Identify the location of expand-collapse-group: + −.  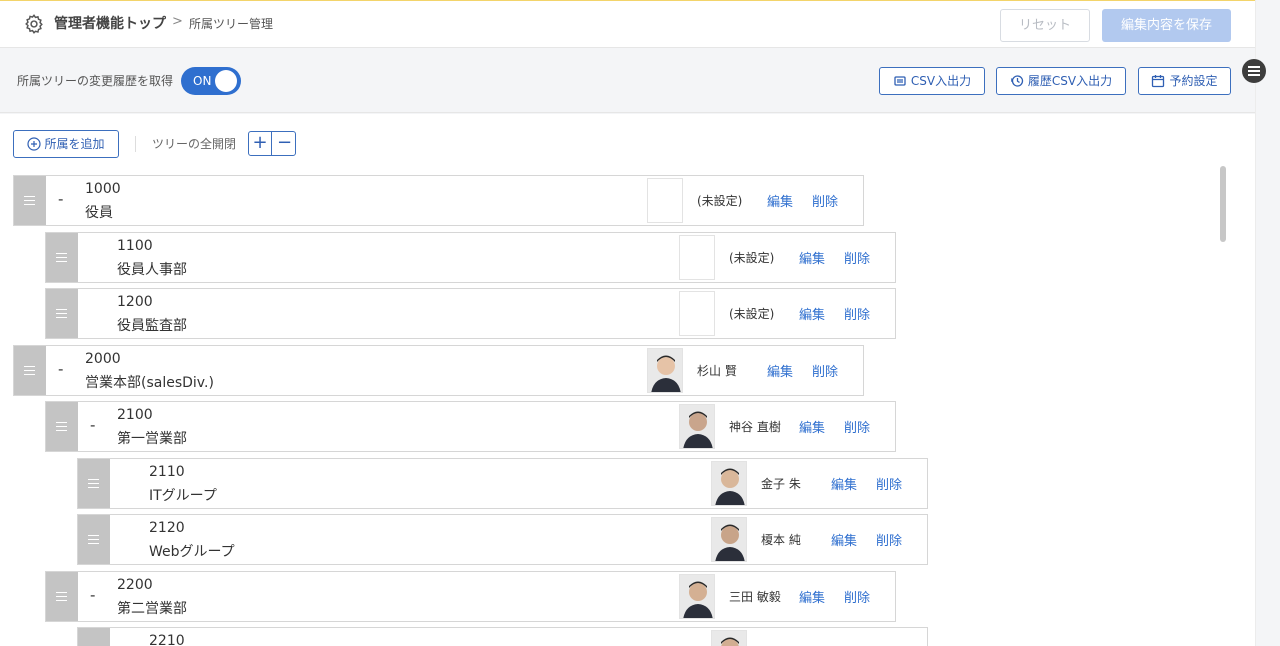
(272, 143).